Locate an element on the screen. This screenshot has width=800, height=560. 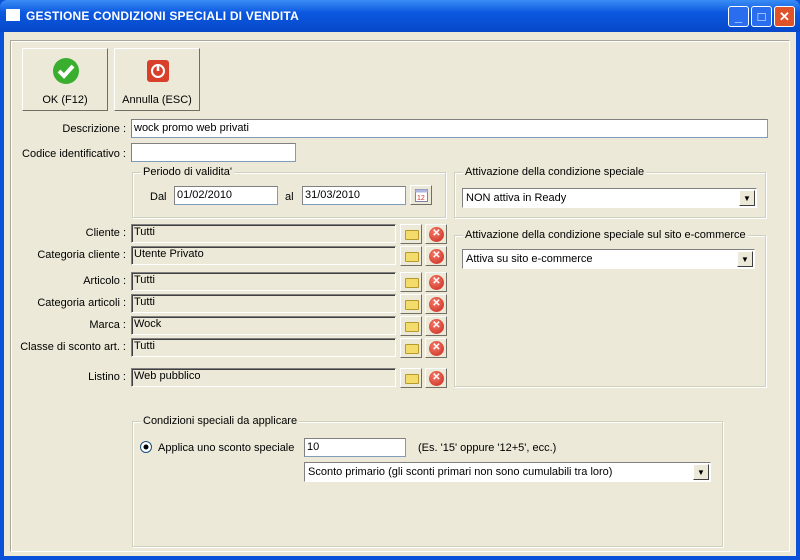
classe-sconto-label: Classe di sconto art. : is located at coordinates (73, 347).